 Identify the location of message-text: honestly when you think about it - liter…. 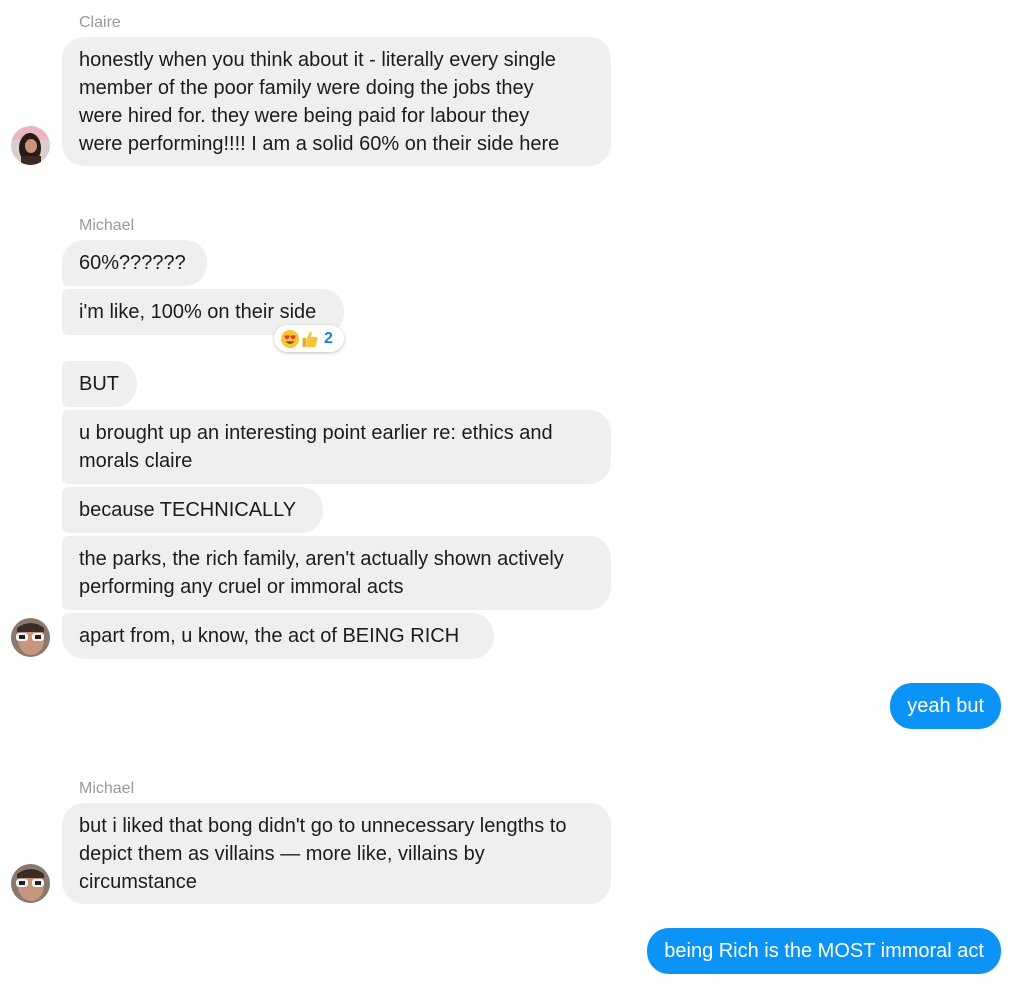
(319, 102).